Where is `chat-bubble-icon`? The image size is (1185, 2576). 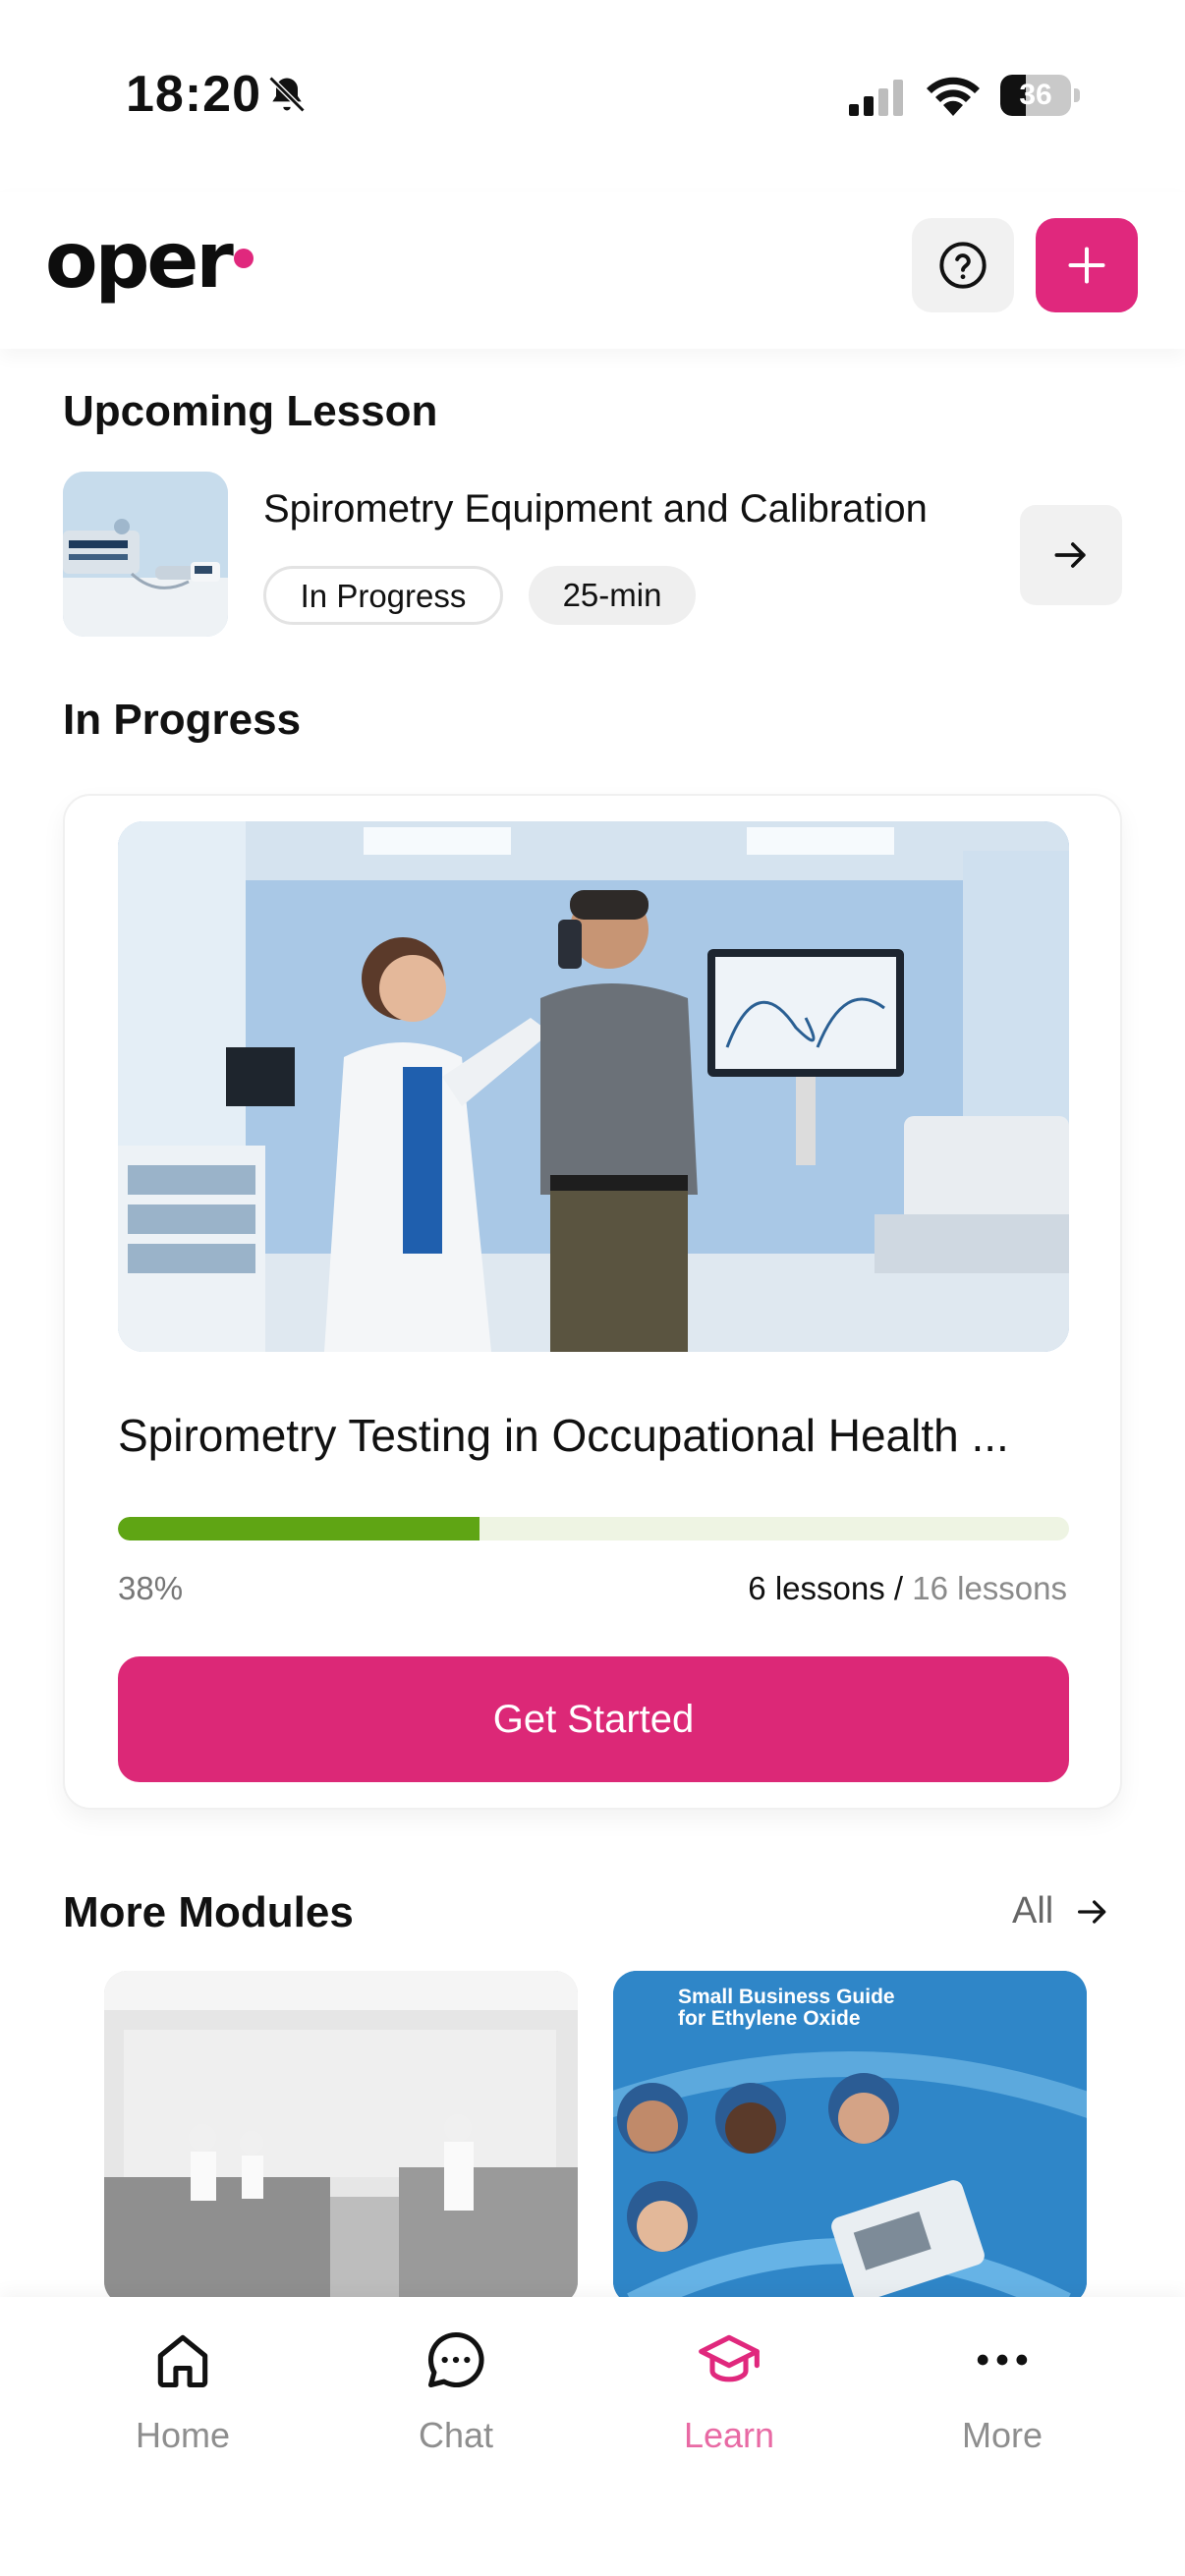 chat-bubble-icon is located at coordinates (456, 2359).